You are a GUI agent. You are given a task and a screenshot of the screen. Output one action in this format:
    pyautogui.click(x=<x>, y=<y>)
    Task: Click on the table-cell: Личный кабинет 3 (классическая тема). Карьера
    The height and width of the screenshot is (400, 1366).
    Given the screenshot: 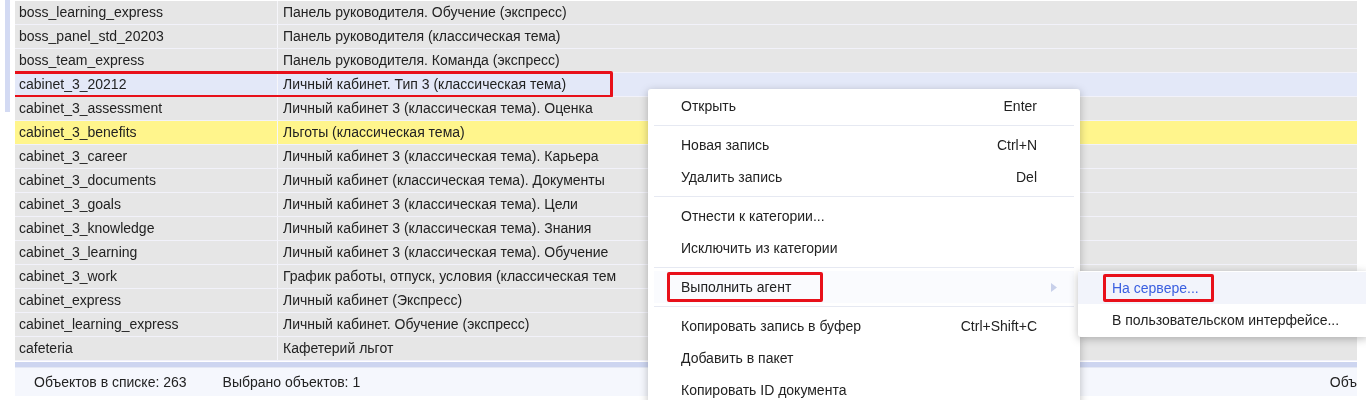 What is the action you would take?
    pyautogui.click(x=441, y=156)
    